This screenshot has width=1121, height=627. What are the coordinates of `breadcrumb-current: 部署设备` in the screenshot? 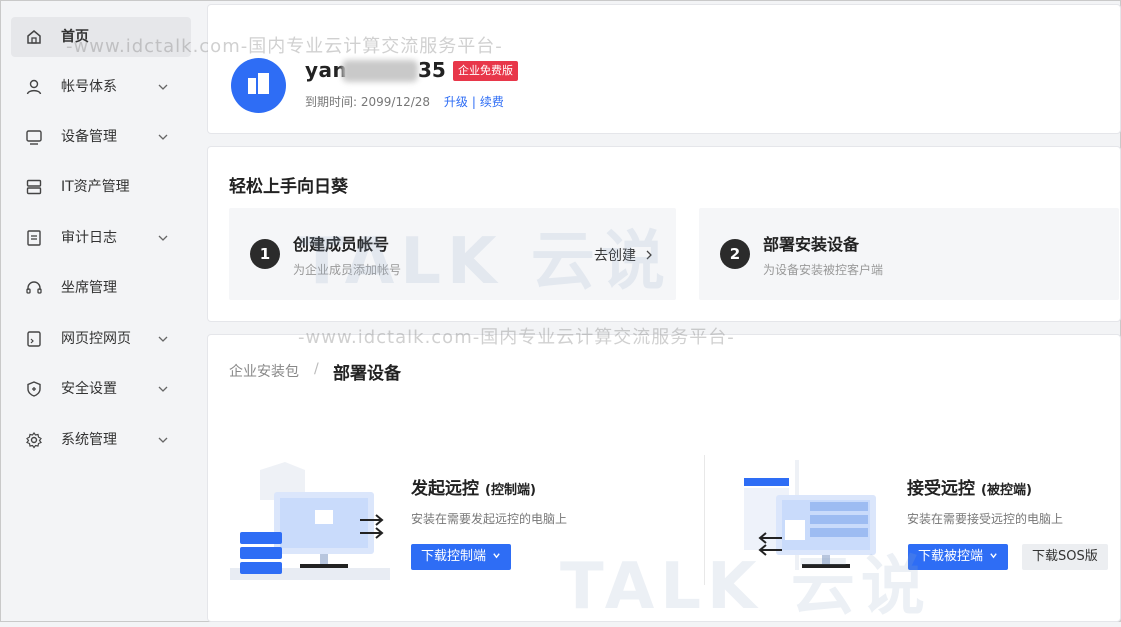 It's located at (367, 374).